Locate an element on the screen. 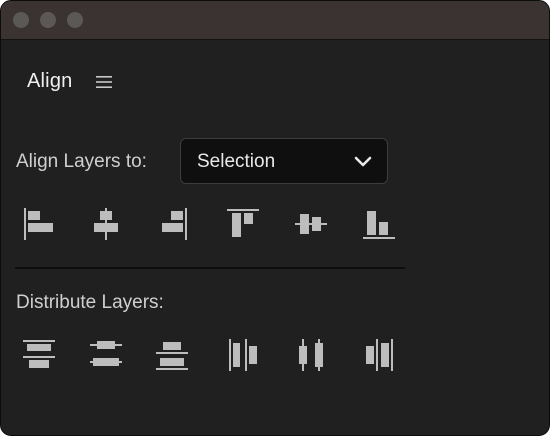 This screenshot has width=550, height=436. align-vertical-centers-button is located at coordinates (311, 224).